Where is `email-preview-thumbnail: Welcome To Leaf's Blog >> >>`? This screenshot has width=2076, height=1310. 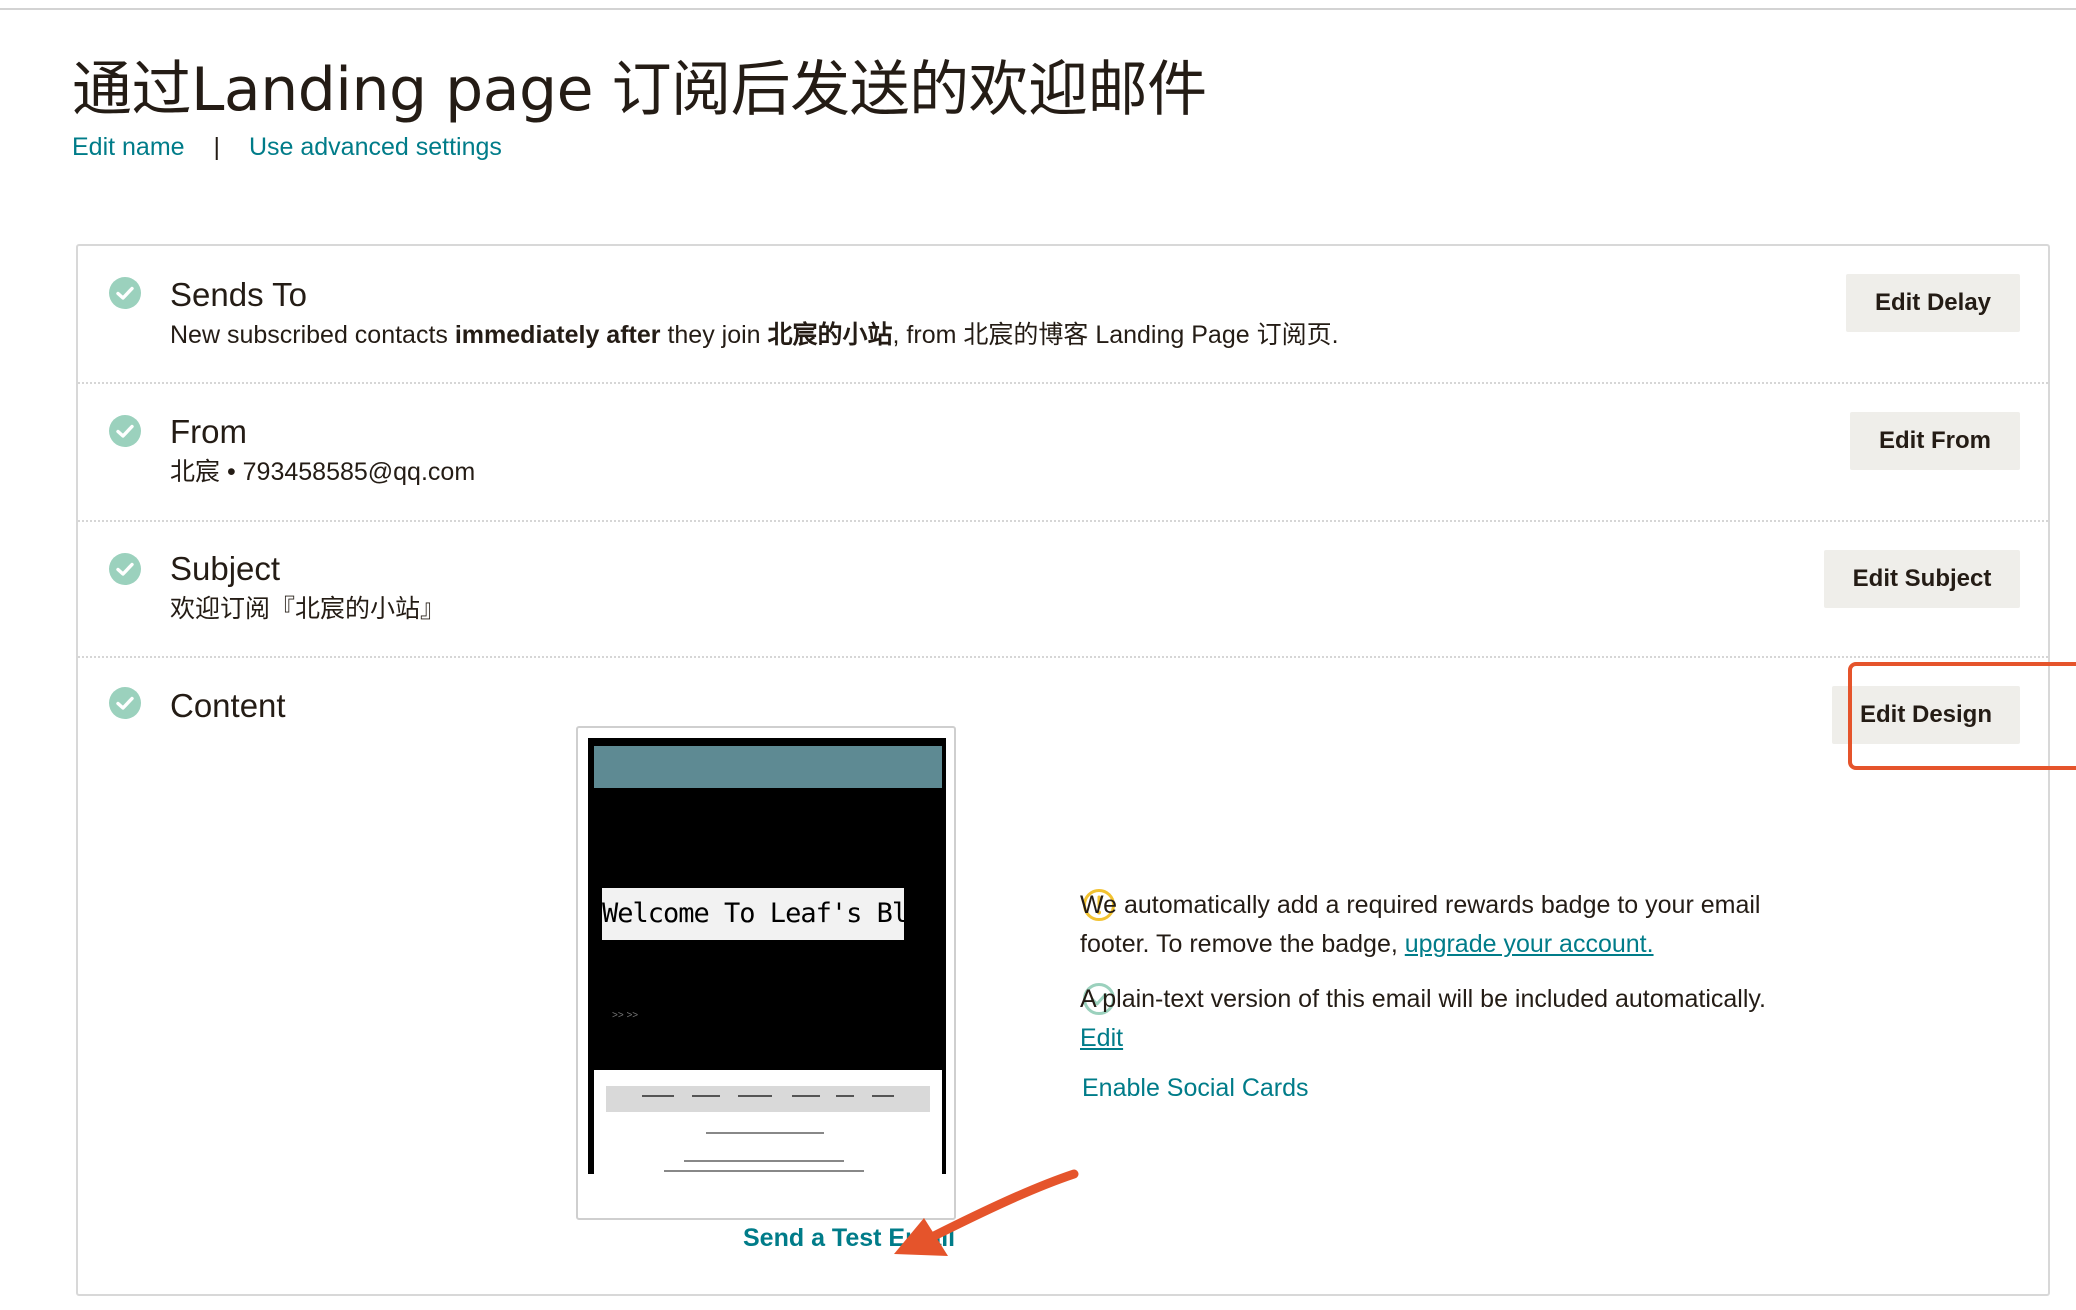 email-preview-thumbnail: Welcome To Leaf's Blog >> >> is located at coordinates (766, 973).